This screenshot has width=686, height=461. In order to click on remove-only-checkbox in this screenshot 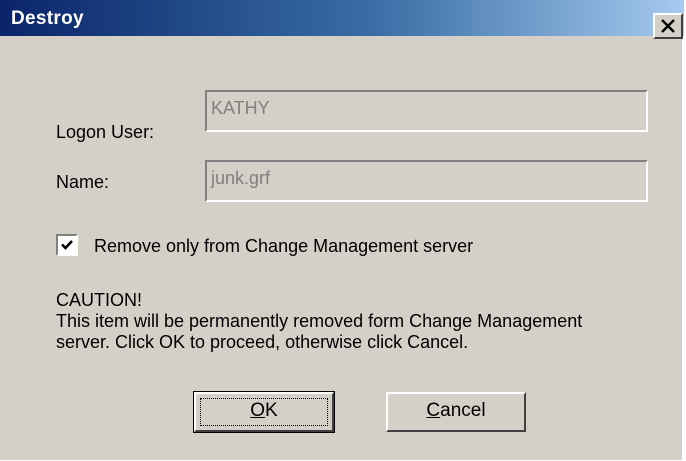, I will do `click(67, 245)`.